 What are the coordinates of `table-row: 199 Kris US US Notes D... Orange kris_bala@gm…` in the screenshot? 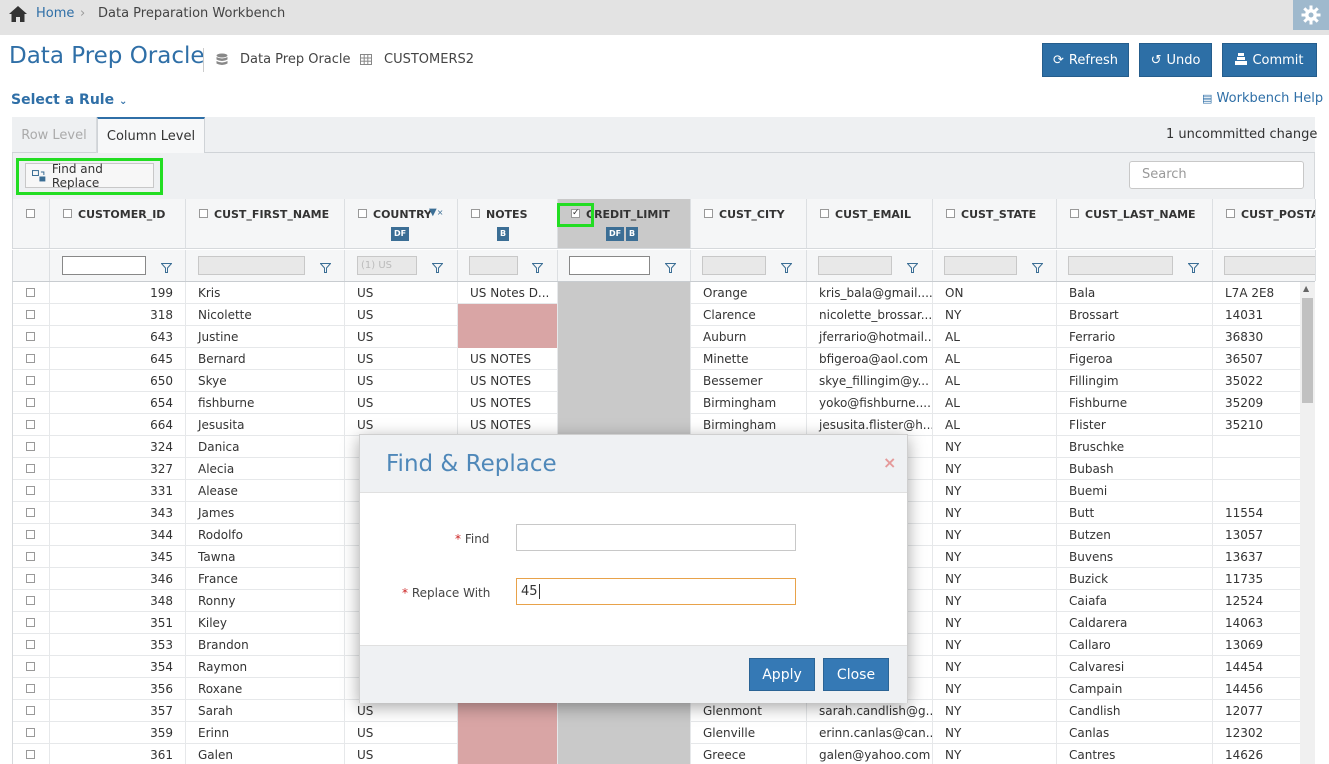 It's located at (656, 293).